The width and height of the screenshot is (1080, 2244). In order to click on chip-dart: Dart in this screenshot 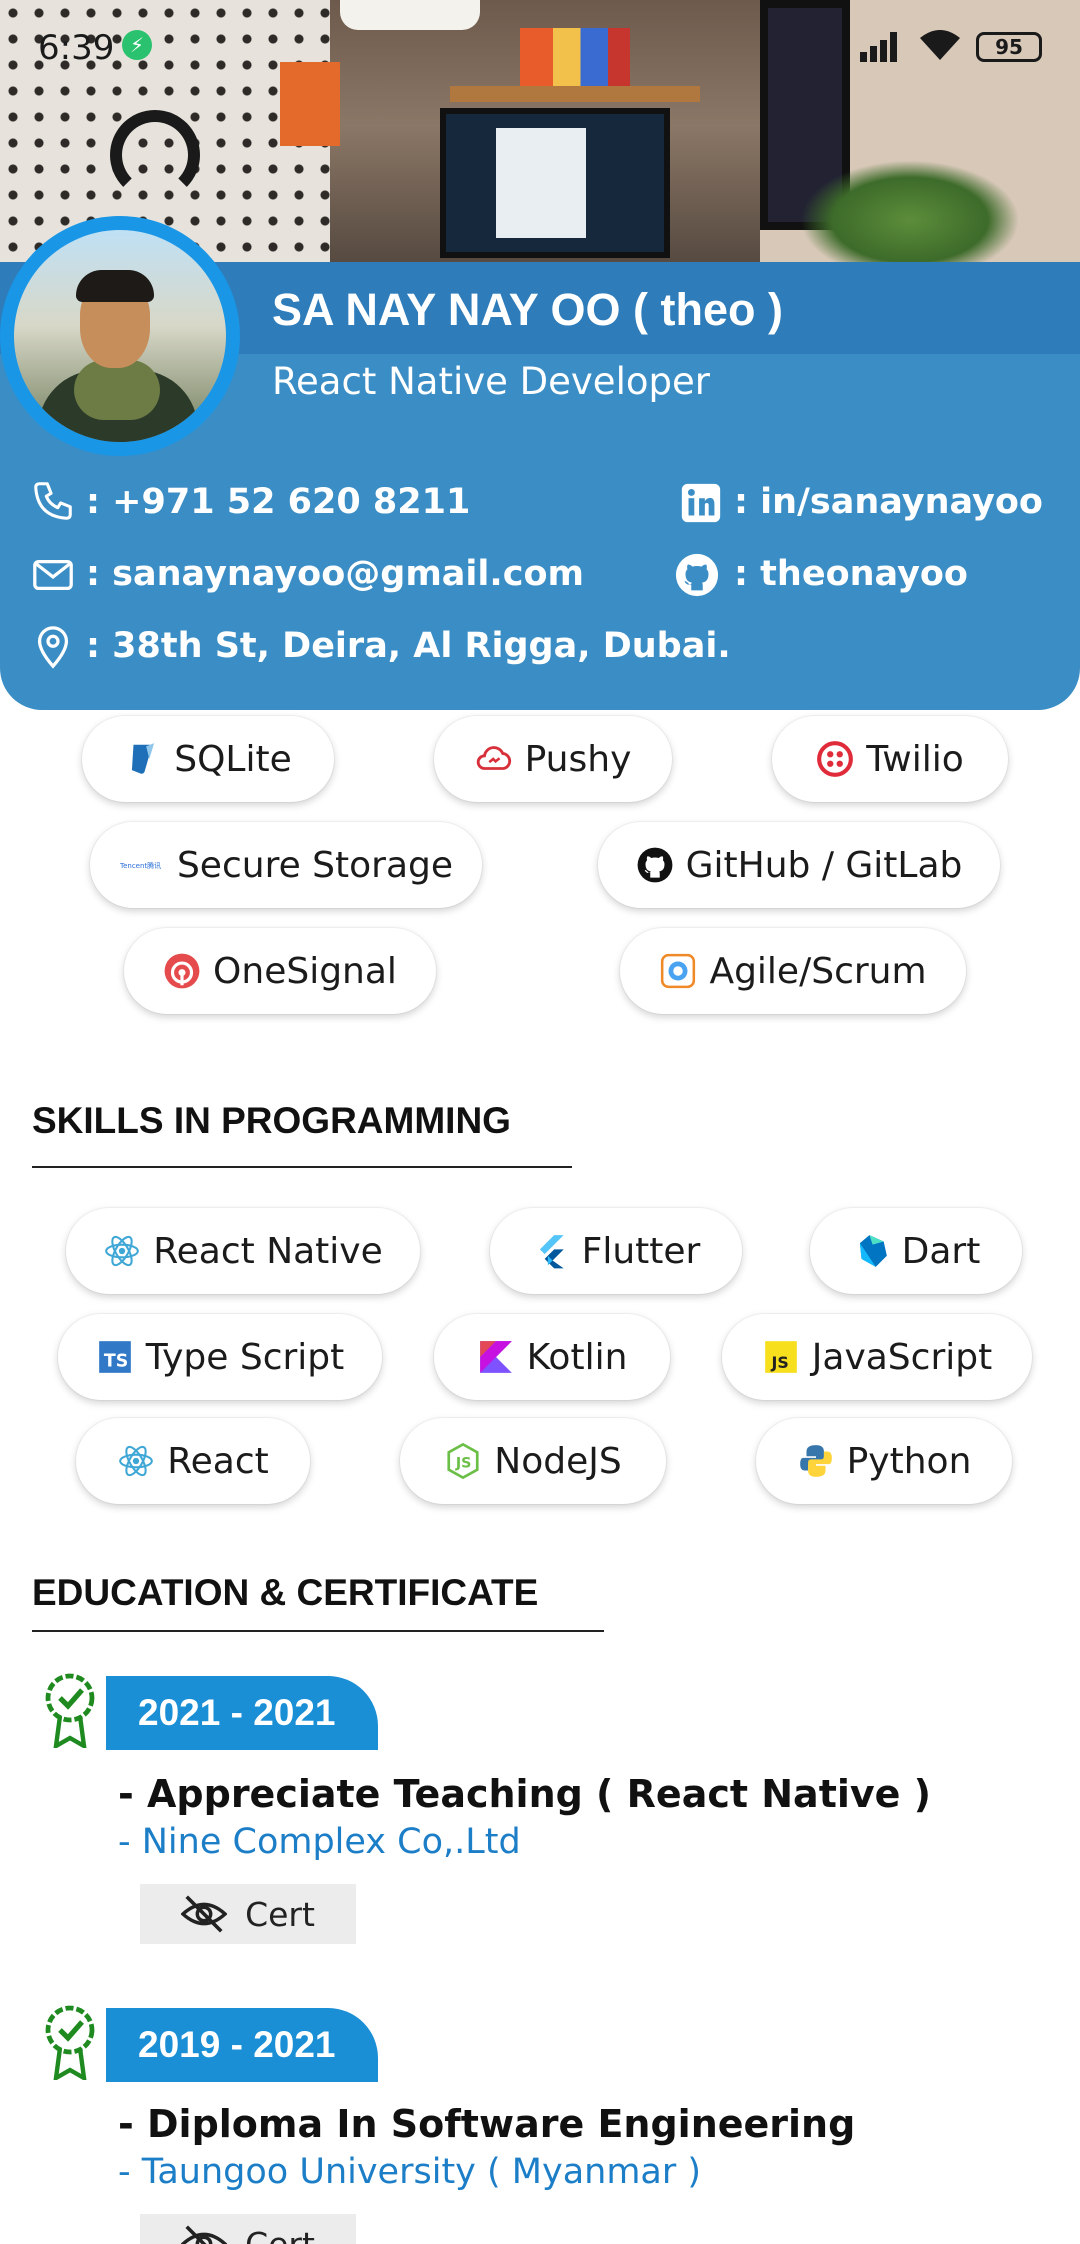, I will do `click(916, 1251)`.